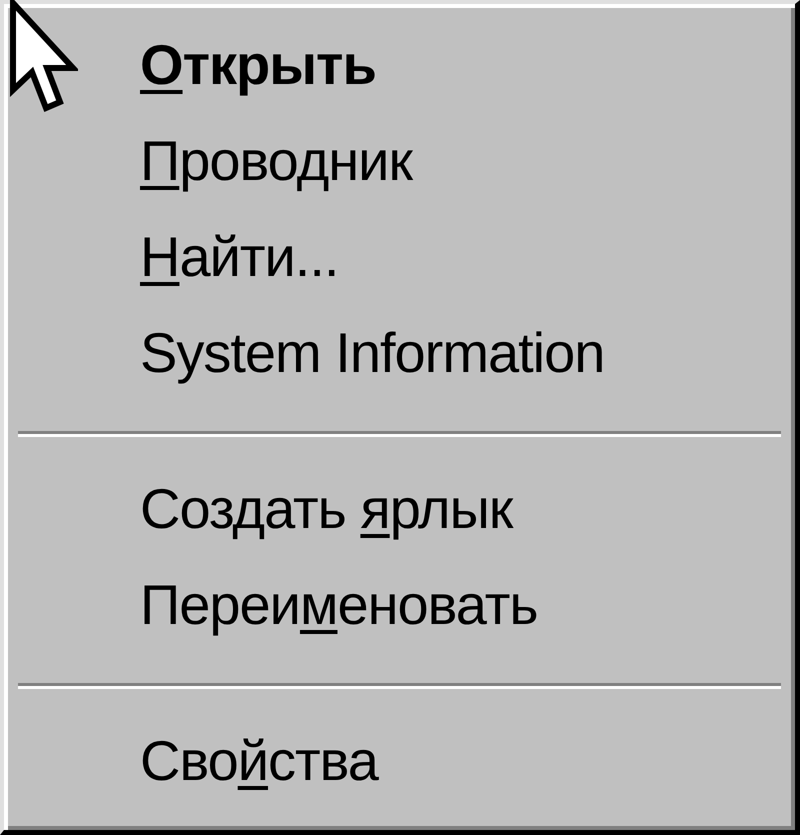 This screenshot has height=835, width=800. Describe the element at coordinates (276, 161) in the screenshot. I see `menu-item: Проводник` at that location.